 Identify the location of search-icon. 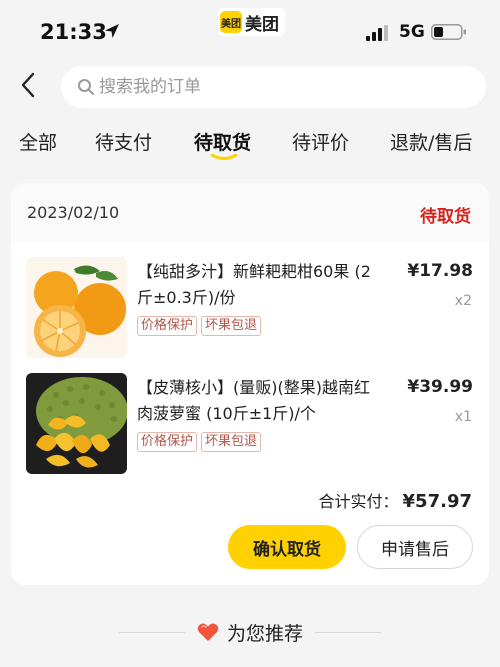
(86, 87).